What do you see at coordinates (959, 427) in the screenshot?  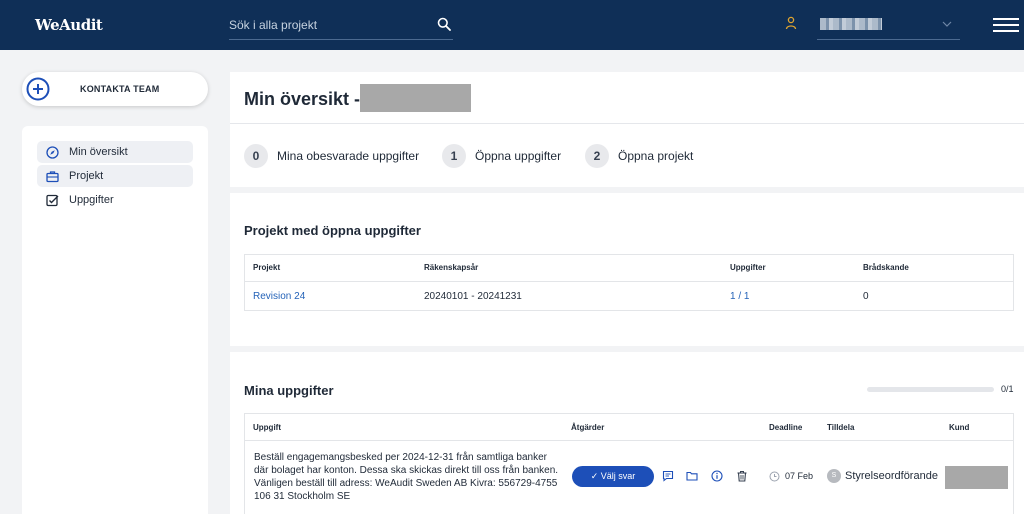 I see `column-header: Kund` at bounding box center [959, 427].